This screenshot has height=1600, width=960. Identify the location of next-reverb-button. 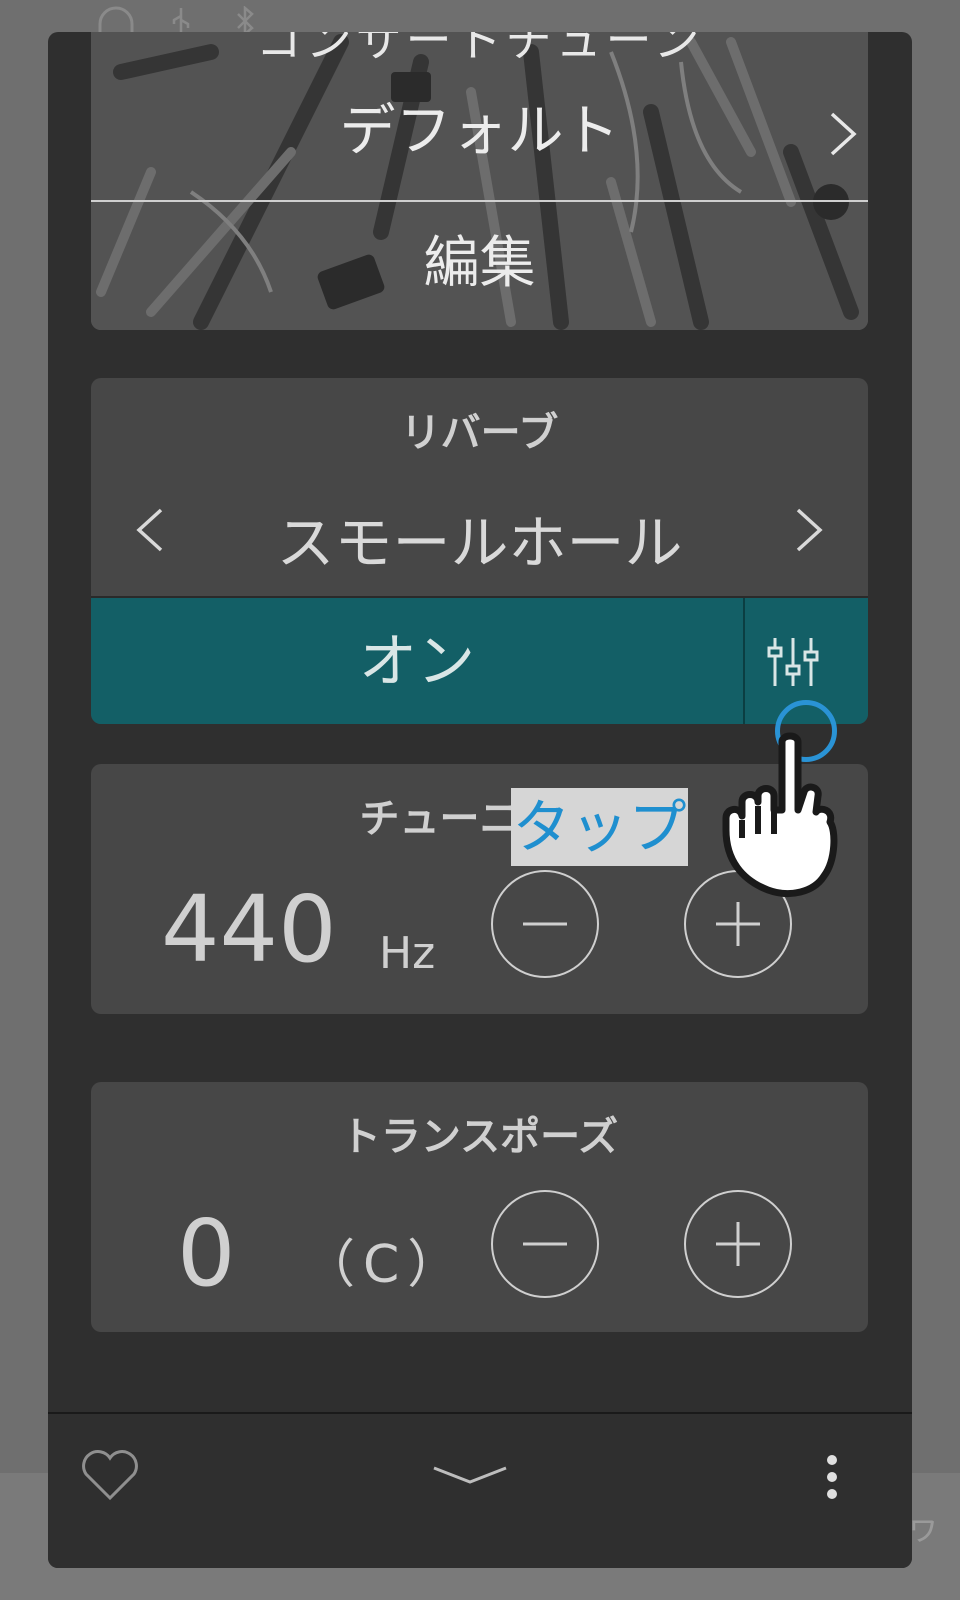
(809, 532).